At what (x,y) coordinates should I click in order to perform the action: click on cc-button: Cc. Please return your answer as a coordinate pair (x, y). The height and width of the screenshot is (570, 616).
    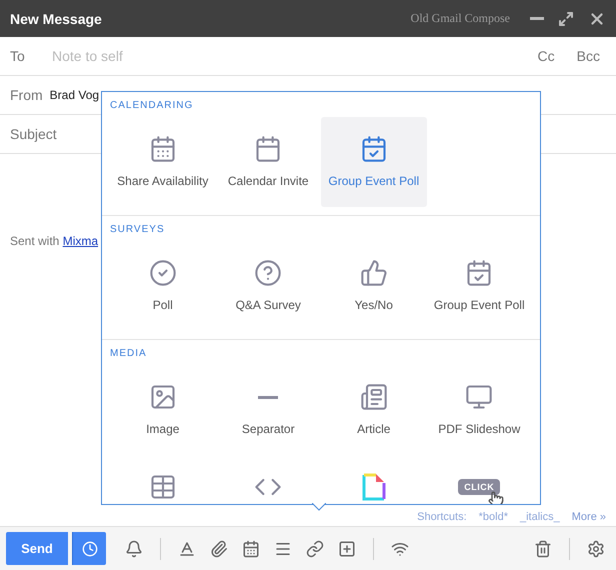
    Looking at the image, I should click on (546, 56).